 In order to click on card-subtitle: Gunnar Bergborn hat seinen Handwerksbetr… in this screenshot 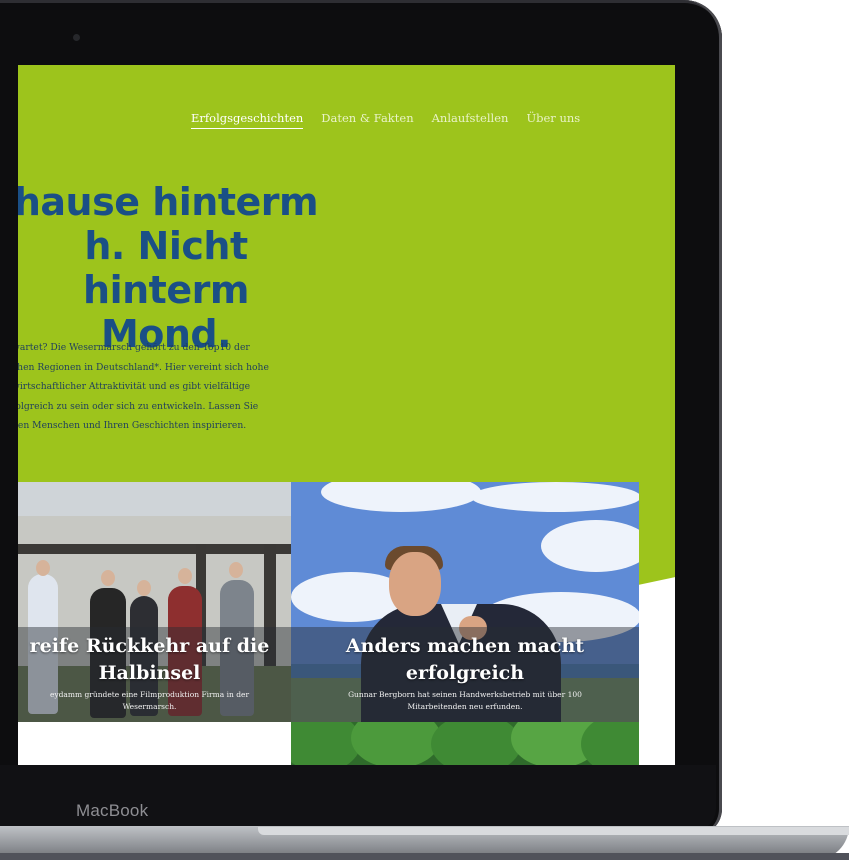, I will do `click(465, 701)`.